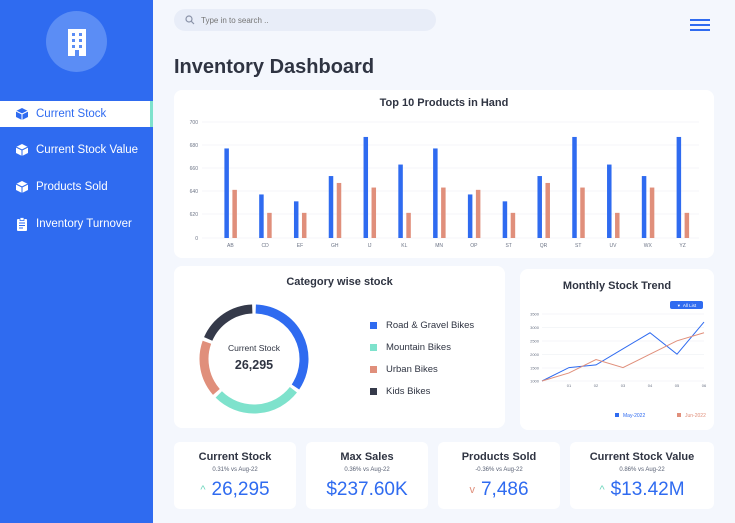 The image size is (735, 523). What do you see at coordinates (301, 20) in the screenshot?
I see `search-input` at bounding box center [301, 20].